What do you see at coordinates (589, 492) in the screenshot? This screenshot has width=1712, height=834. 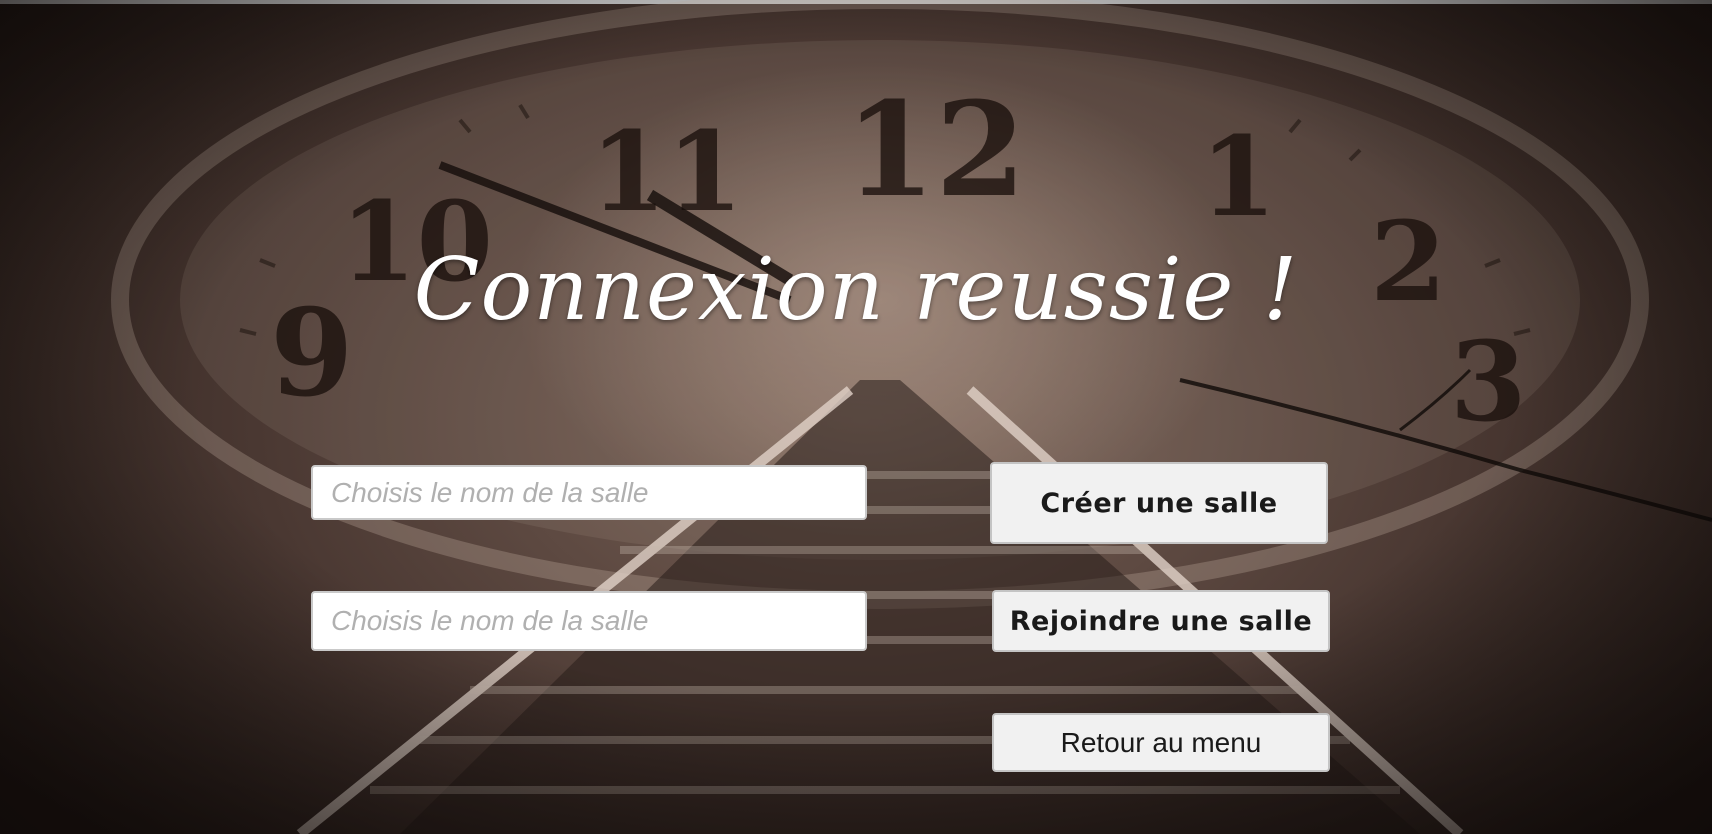 I see `create-room-name-input` at bounding box center [589, 492].